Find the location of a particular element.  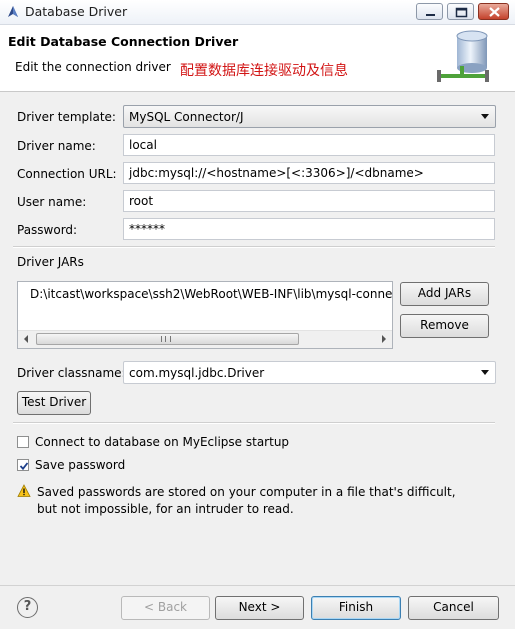

help-icon: ? is located at coordinates (27, 607).